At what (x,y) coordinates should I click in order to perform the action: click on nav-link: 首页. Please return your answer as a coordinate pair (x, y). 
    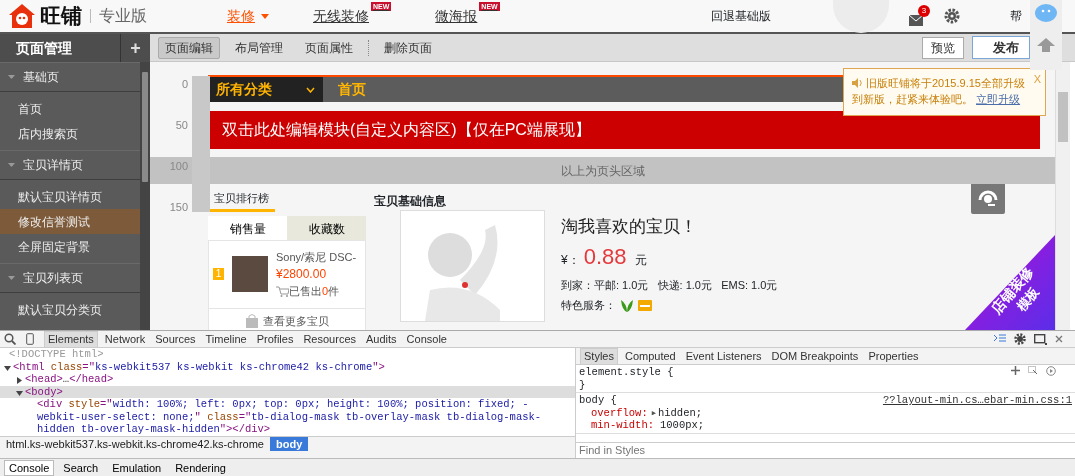
    Looking at the image, I should click on (344, 89).